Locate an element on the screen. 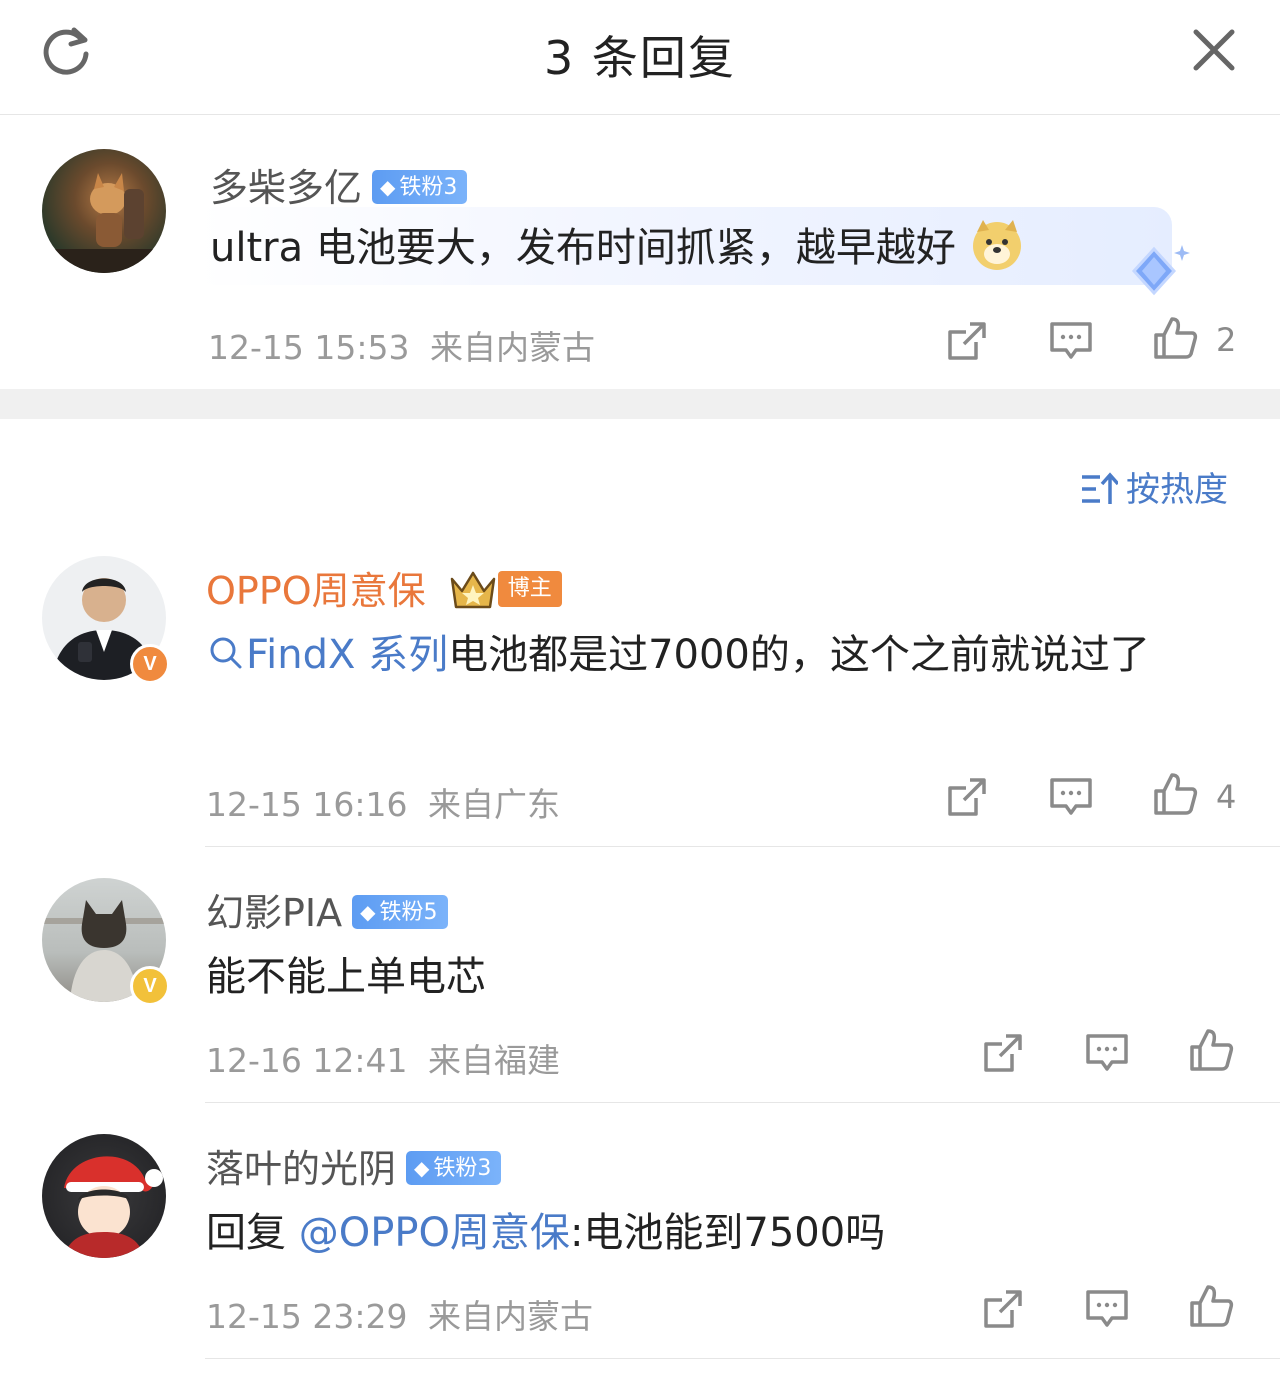 The width and height of the screenshot is (1280, 1381). comment-location: 来自内蒙古 is located at coordinates (512, 347).